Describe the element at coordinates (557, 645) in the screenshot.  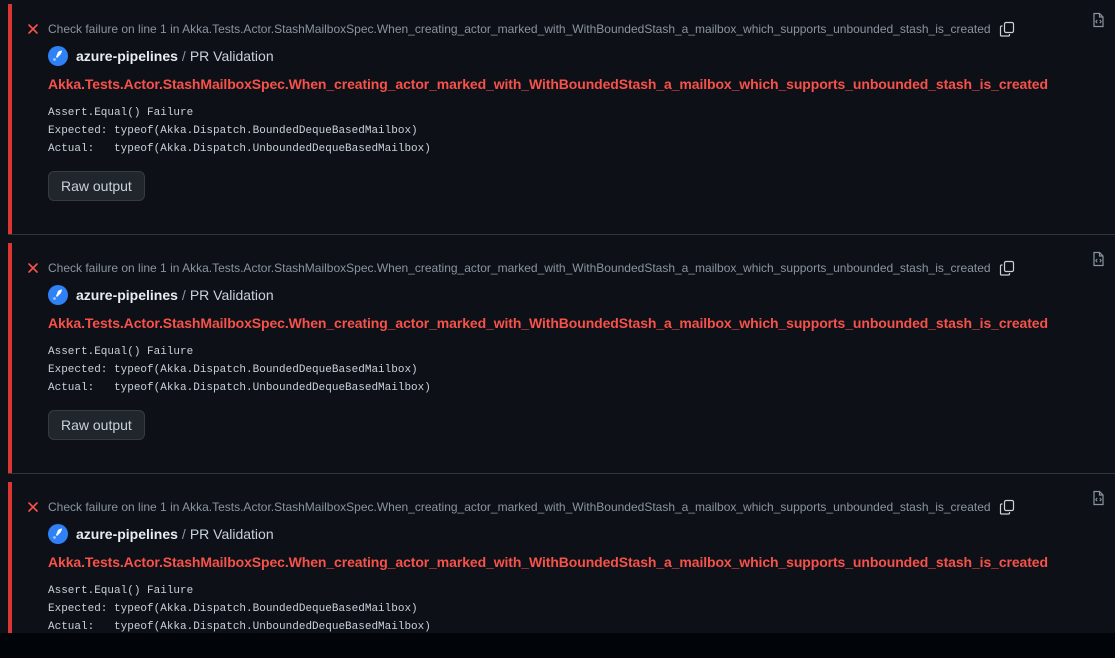
I see `bottom-bar` at that location.